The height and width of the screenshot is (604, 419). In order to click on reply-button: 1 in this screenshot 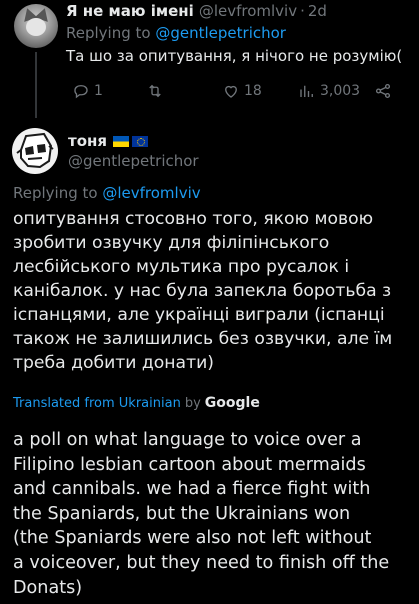, I will do `click(87, 91)`.